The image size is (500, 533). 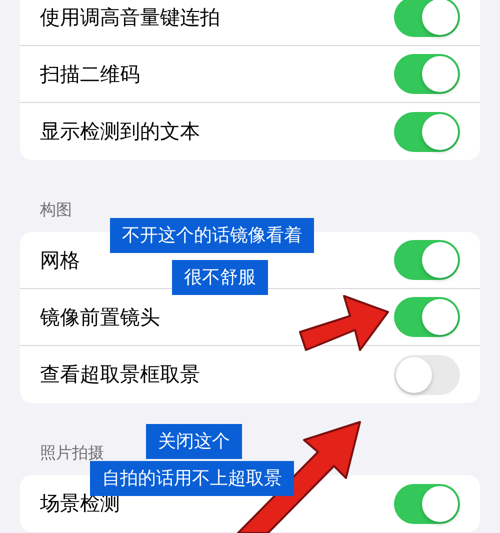 What do you see at coordinates (212, 235) in the screenshot?
I see `annotation-label: 不开这个的话镜像看着` at bounding box center [212, 235].